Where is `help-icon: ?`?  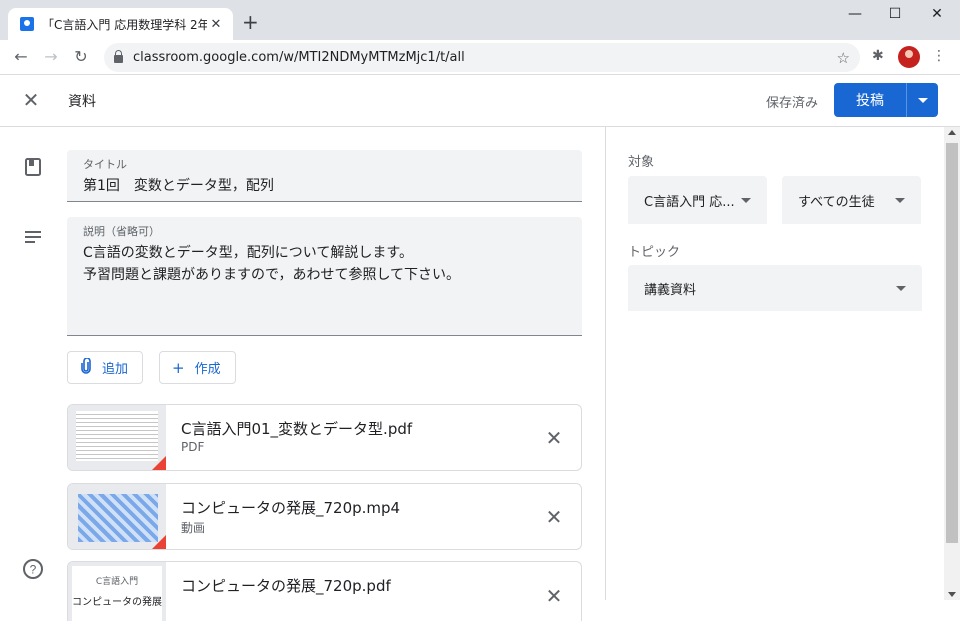 help-icon: ? is located at coordinates (33, 571).